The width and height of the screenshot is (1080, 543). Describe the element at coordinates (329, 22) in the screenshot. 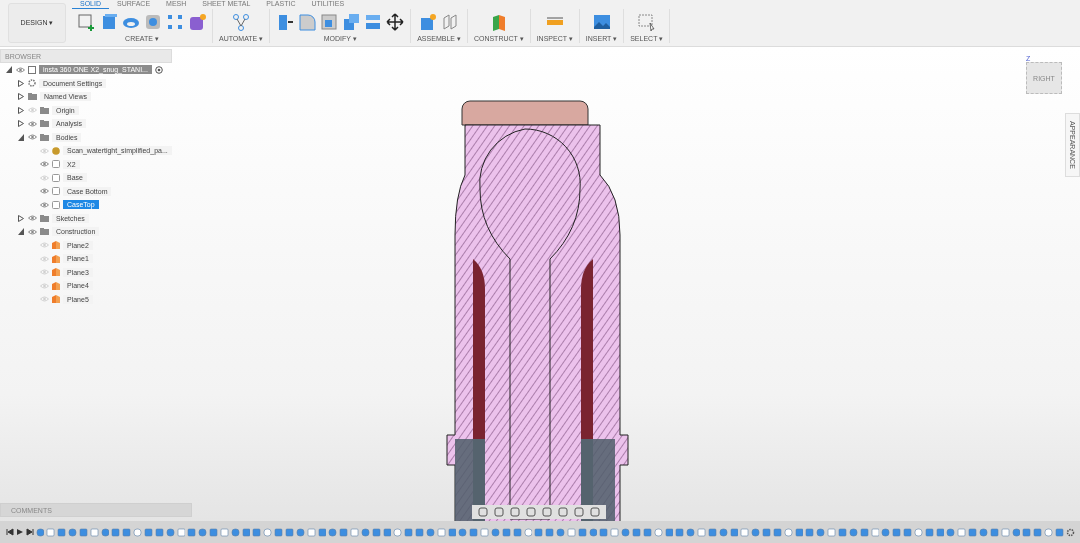

I see `chamfer-icon` at that location.